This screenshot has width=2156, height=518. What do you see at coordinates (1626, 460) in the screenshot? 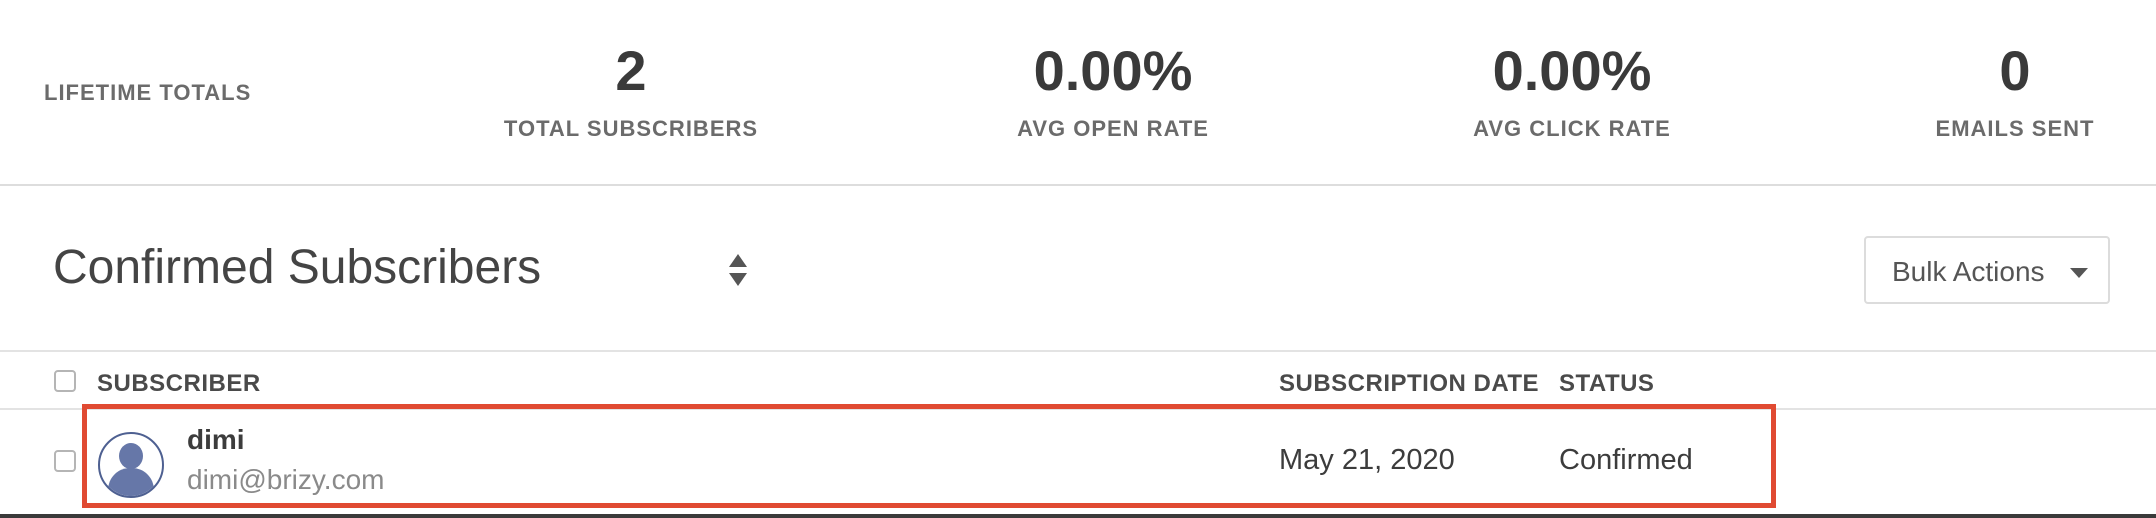
I see `status-badge: Confirmed` at bounding box center [1626, 460].